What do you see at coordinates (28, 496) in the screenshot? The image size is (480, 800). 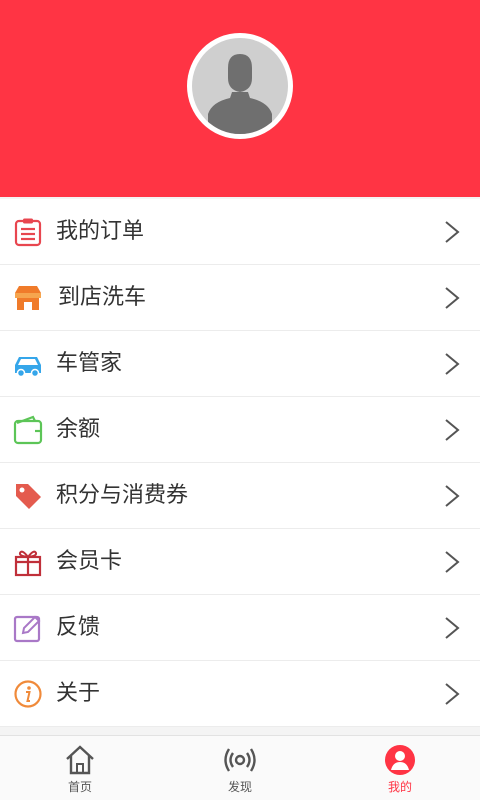 I see `tag-icon` at bounding box center [28, 496].